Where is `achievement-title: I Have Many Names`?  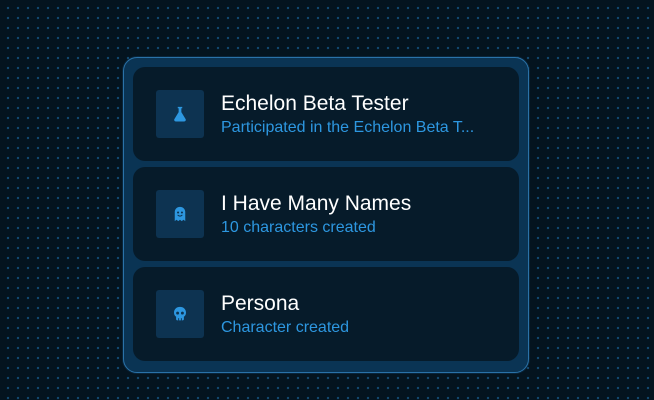 achievement-title: I Have Many Names is located at coordinates (316, 203).